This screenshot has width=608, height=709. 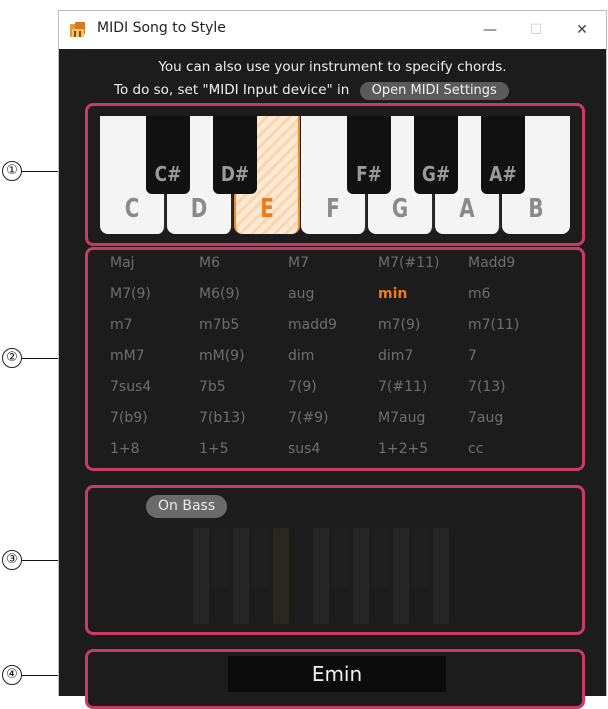 What do you see at coordinates (267, 209) in the screenshot?
I see `white-key-e-label: E` at bounding box center [267, 209].